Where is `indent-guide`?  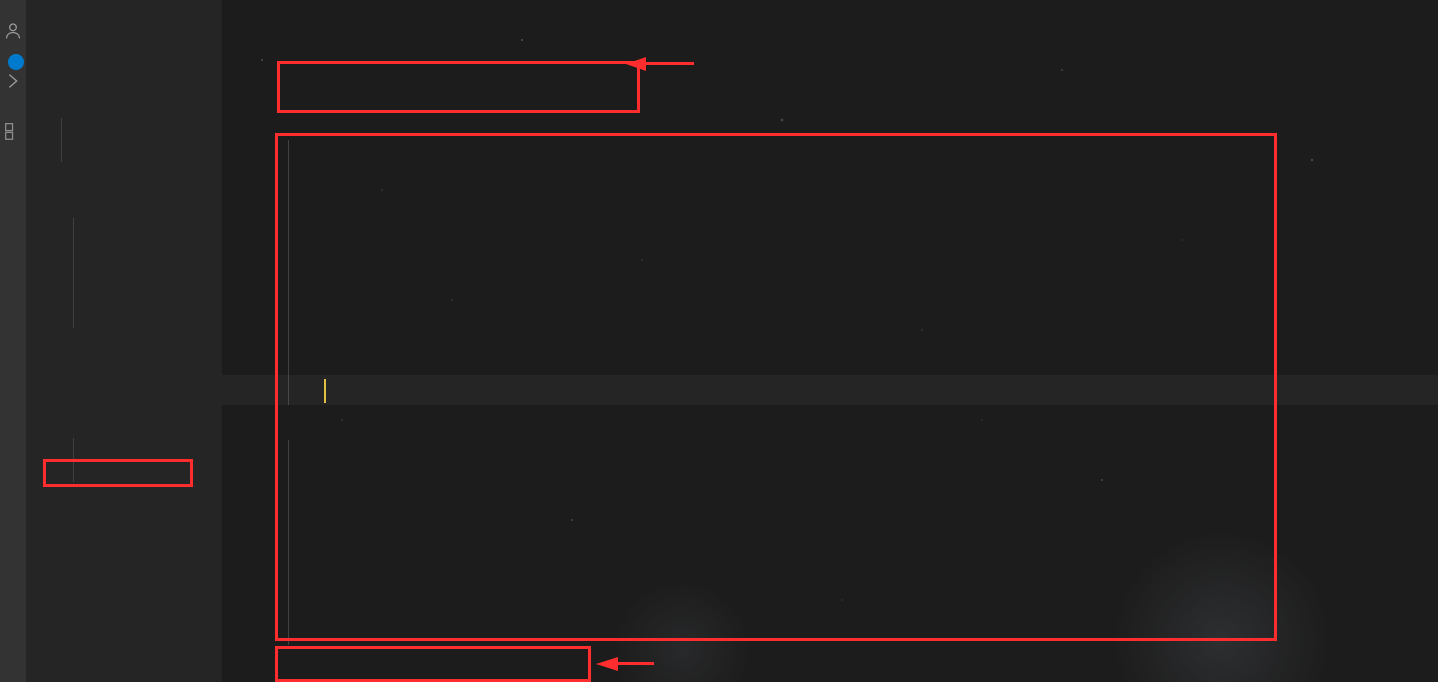 indent-guide is located at coordinates (288, 272).